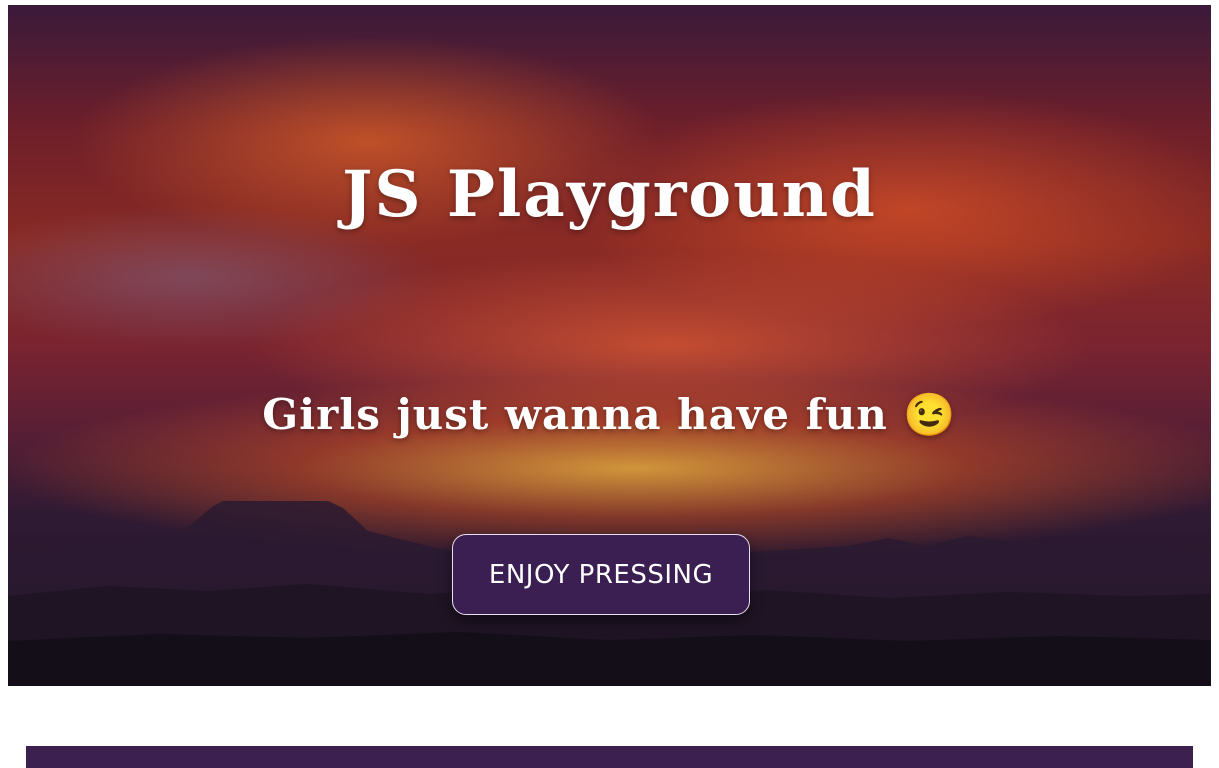 This screenshot has width=1219, height=768. I want to click on enjoy-pressing-button: ENJOY PRESSING, so click(601, 574).